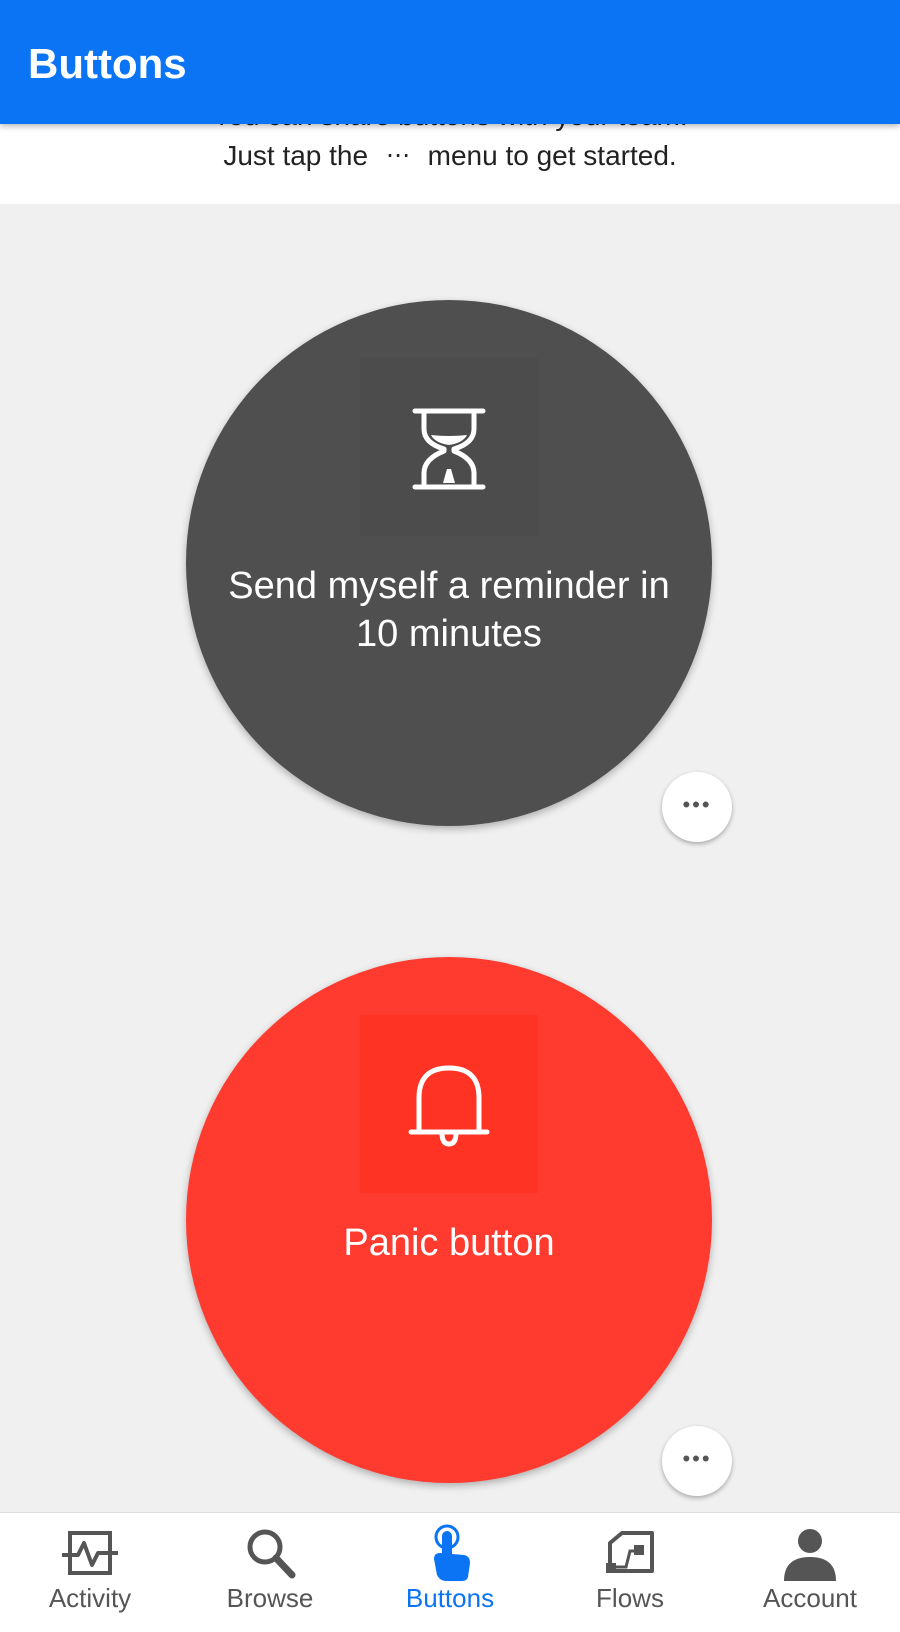 Image resolution: width=900 pixels, height=1632 pixels. What do you see at coordinates (810, 1598) in the screenshot?
I see `nav-label-account: Account` at bounding box center [810, 1598].